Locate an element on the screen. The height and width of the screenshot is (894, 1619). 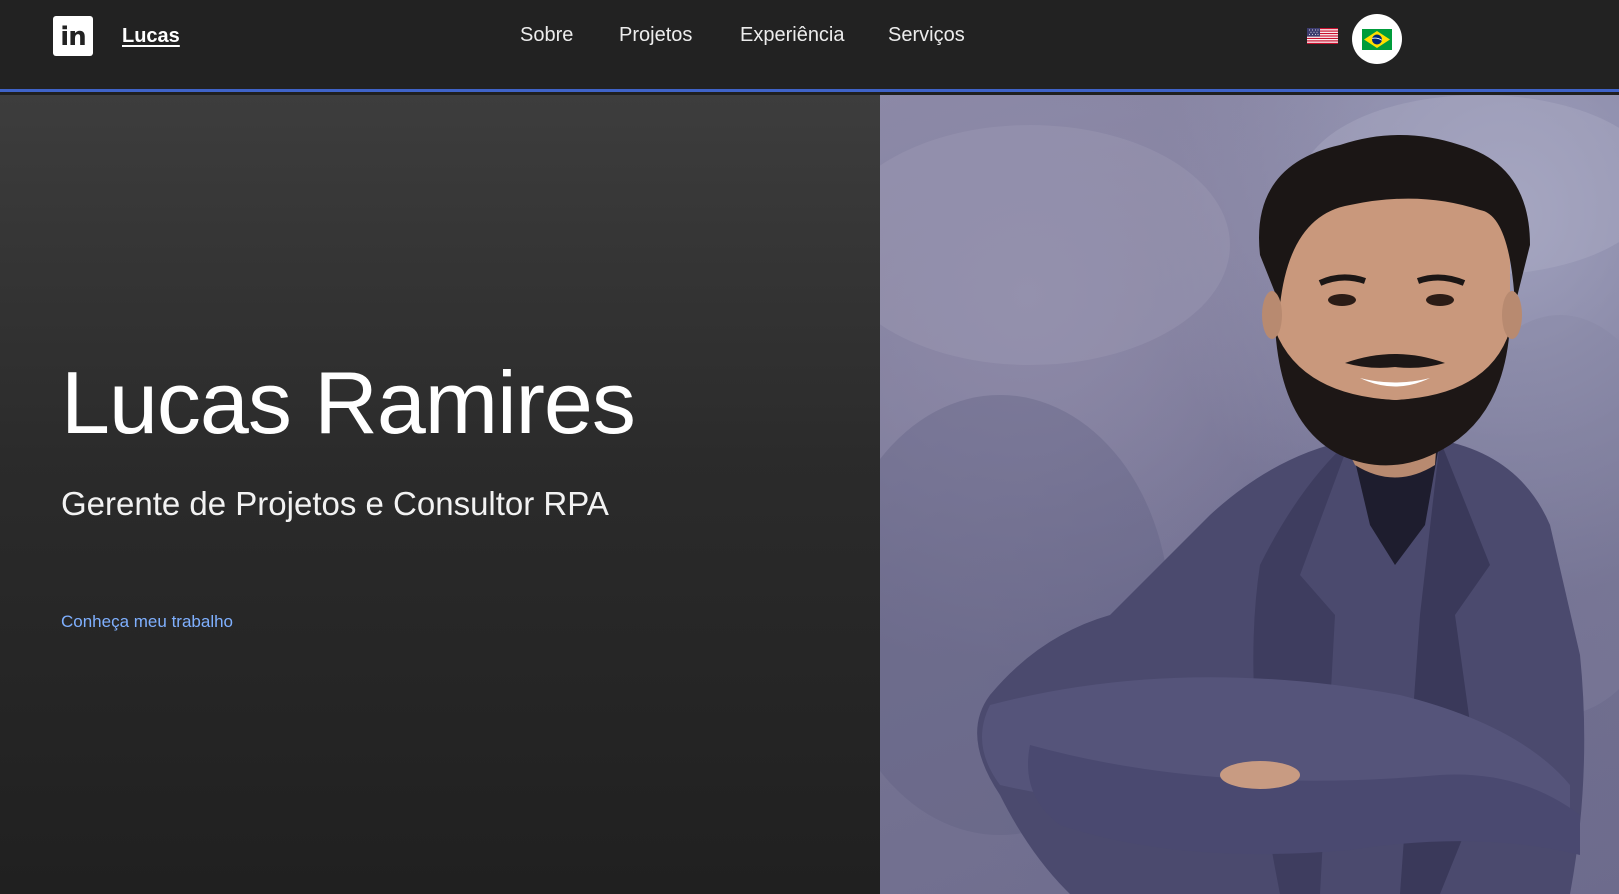
hero-role: Gerente de Projetos e Consultor RPA is located at coordinates (335, 503).